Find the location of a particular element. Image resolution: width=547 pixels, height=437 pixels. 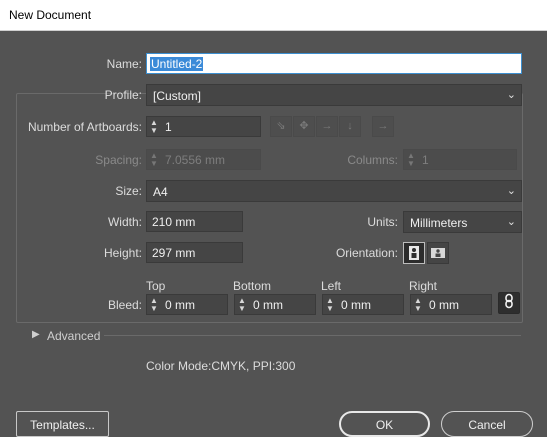

grid-by-column-icon: ✥ is located at coordinates (304, 126).